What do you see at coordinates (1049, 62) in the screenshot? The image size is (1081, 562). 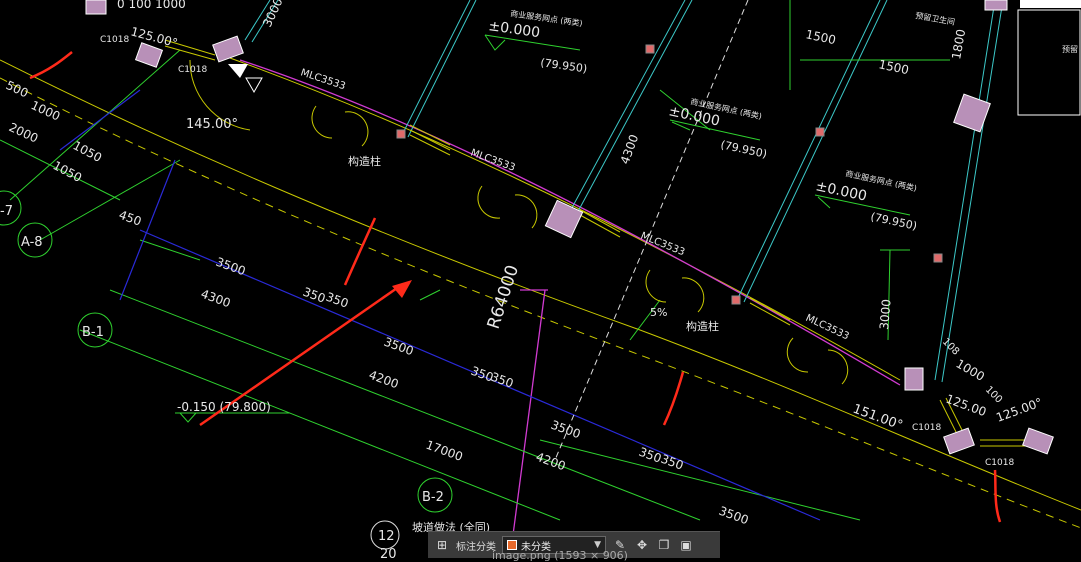 I see `right-panel-frame` at bounding box center [1049, 62].